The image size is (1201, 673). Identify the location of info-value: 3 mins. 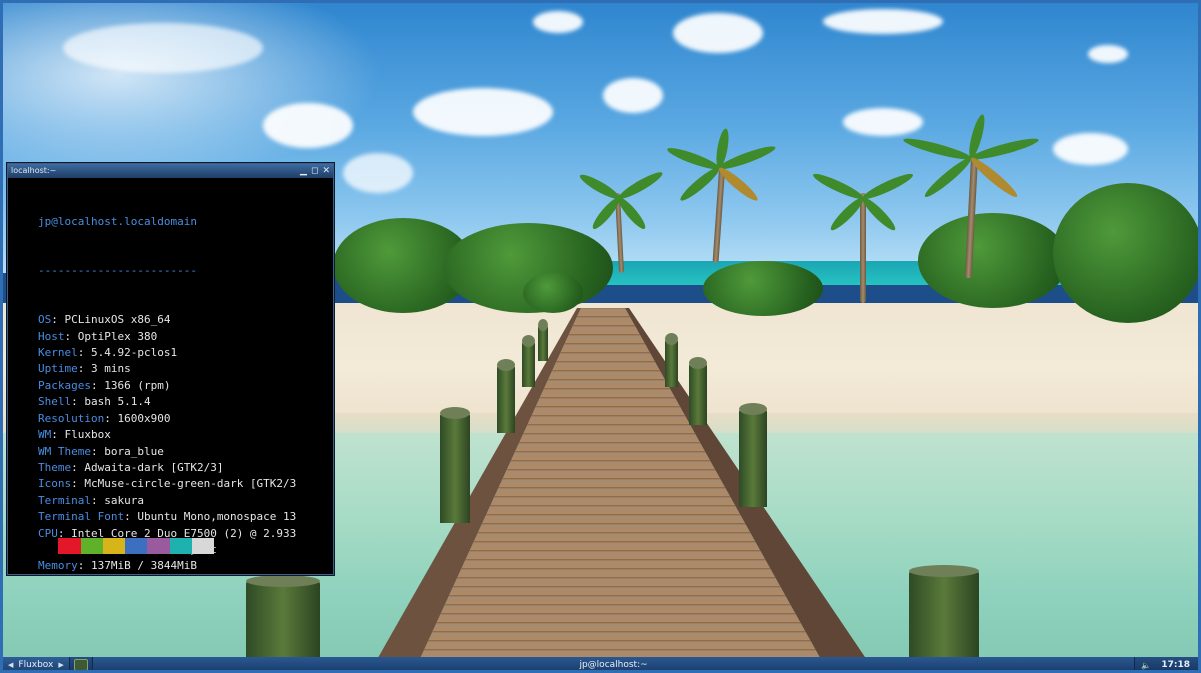
(111, 369).